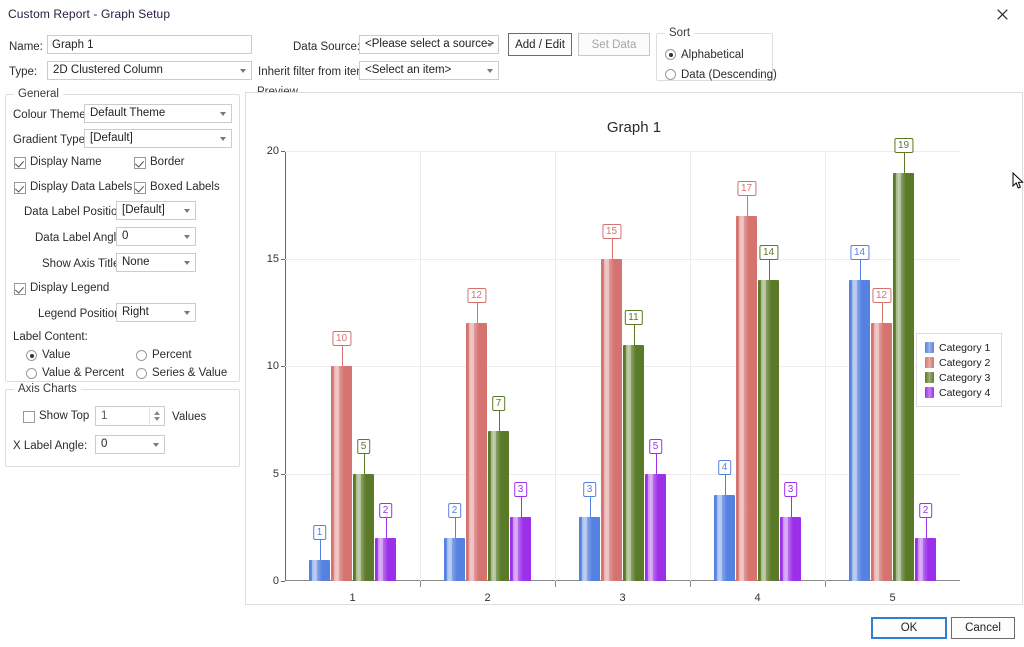 Image resolution: width=1024 pixels, height=647 pixels. What do you see at coordinates (327, 47) in the screenshot?
I see `data-source-label: Data Source:` at bounding box center [327, 47].